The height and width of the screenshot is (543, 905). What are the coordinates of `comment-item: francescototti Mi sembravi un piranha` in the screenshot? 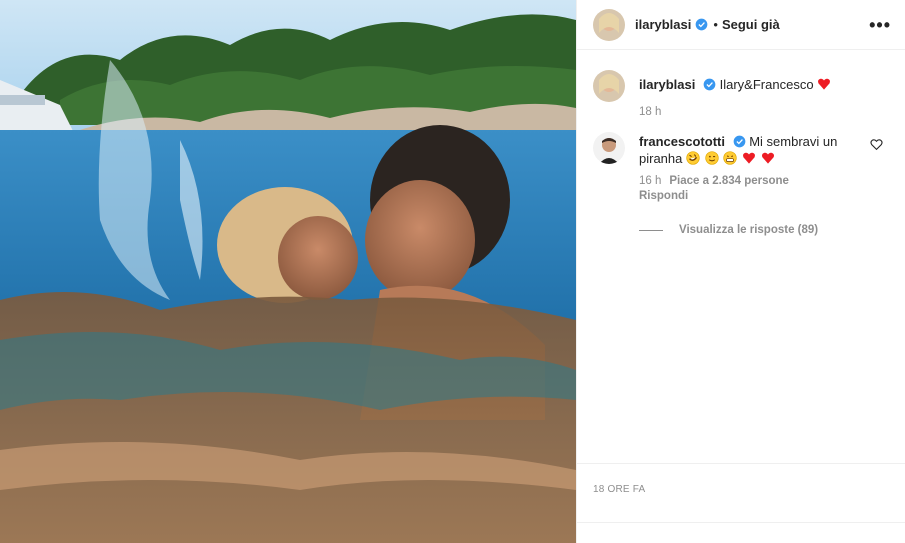 It's located at (741, 142).